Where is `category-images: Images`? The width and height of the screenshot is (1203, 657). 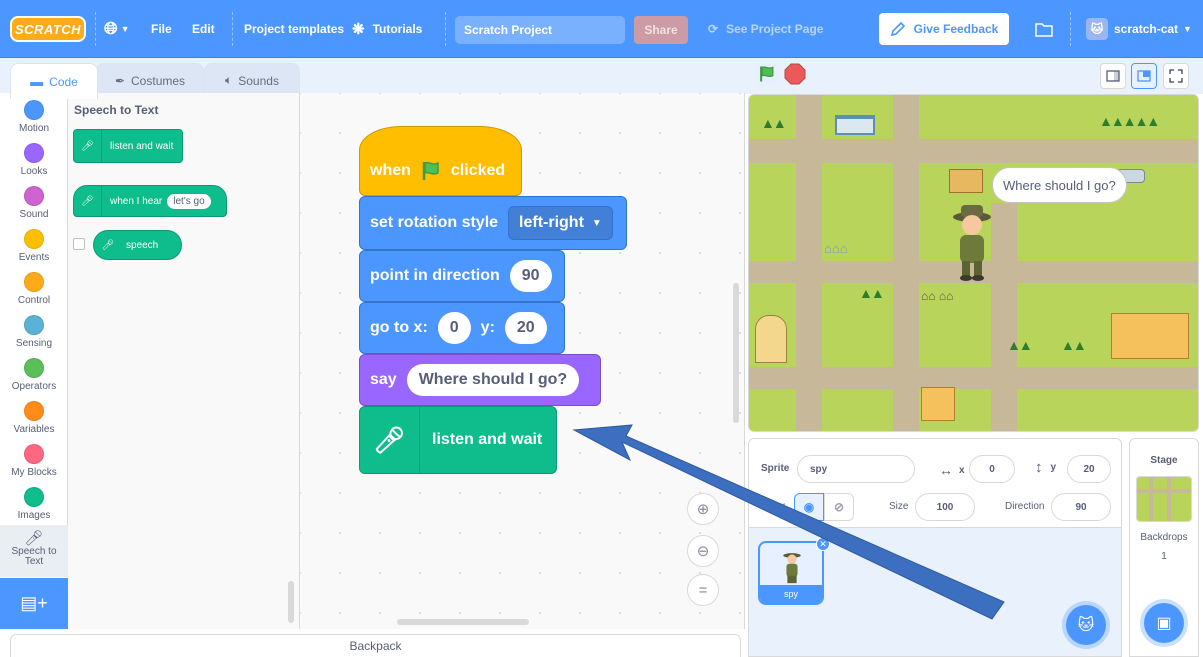 category-images: Images is located at coordinates (34, 506).